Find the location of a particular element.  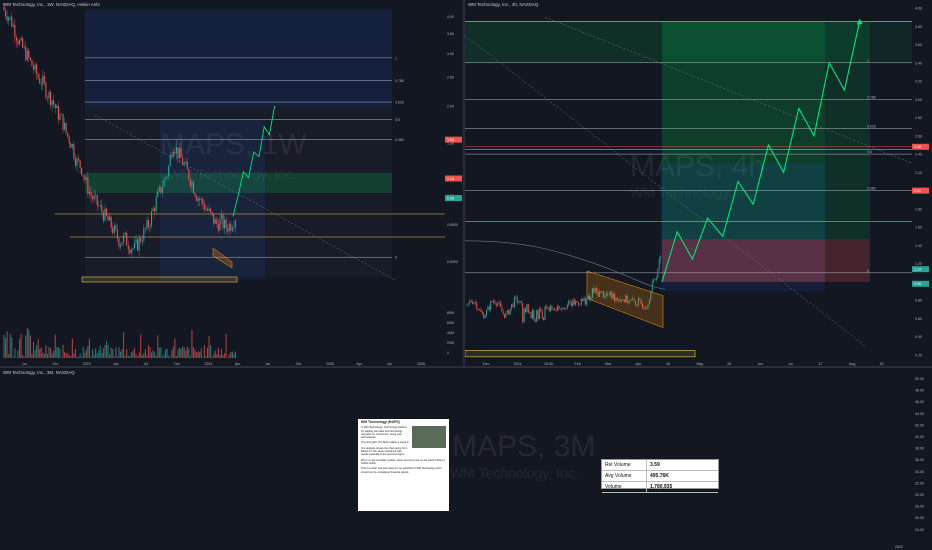

volume-tick-label: 40M is located at coordinates (450, 333).